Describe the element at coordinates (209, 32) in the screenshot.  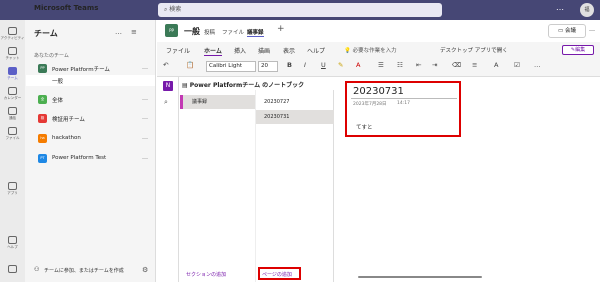
I see `tab-posts: 投稿` at that location.